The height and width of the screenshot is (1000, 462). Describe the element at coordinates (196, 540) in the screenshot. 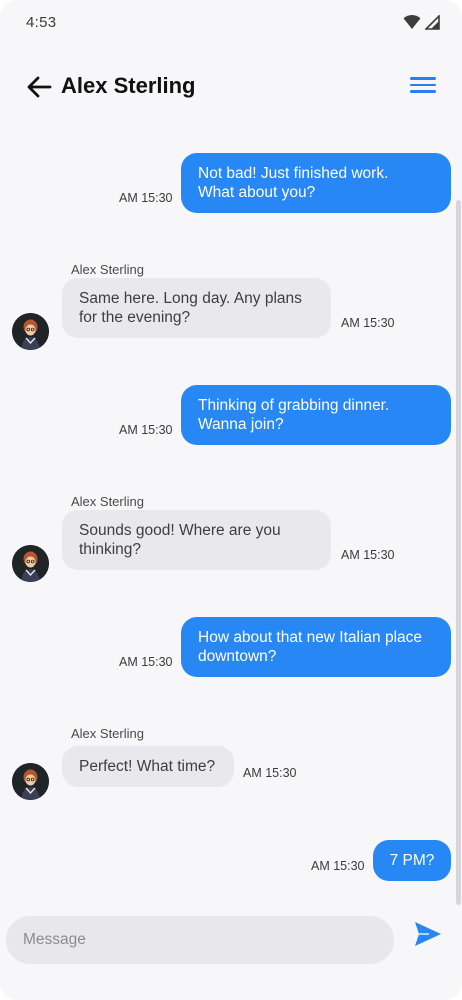

I see `incoming-message: Sounds good! Where are you thinking?` at that location.